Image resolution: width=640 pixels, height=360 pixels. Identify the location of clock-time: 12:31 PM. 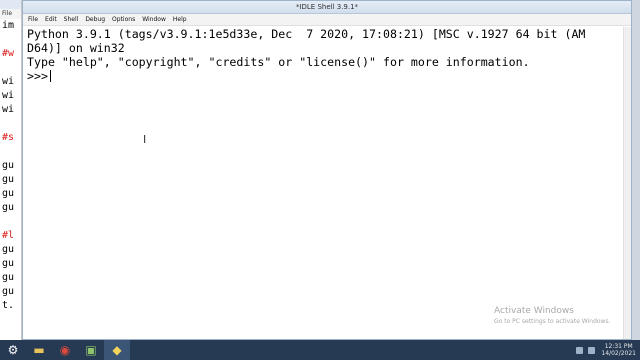
(618, 346).